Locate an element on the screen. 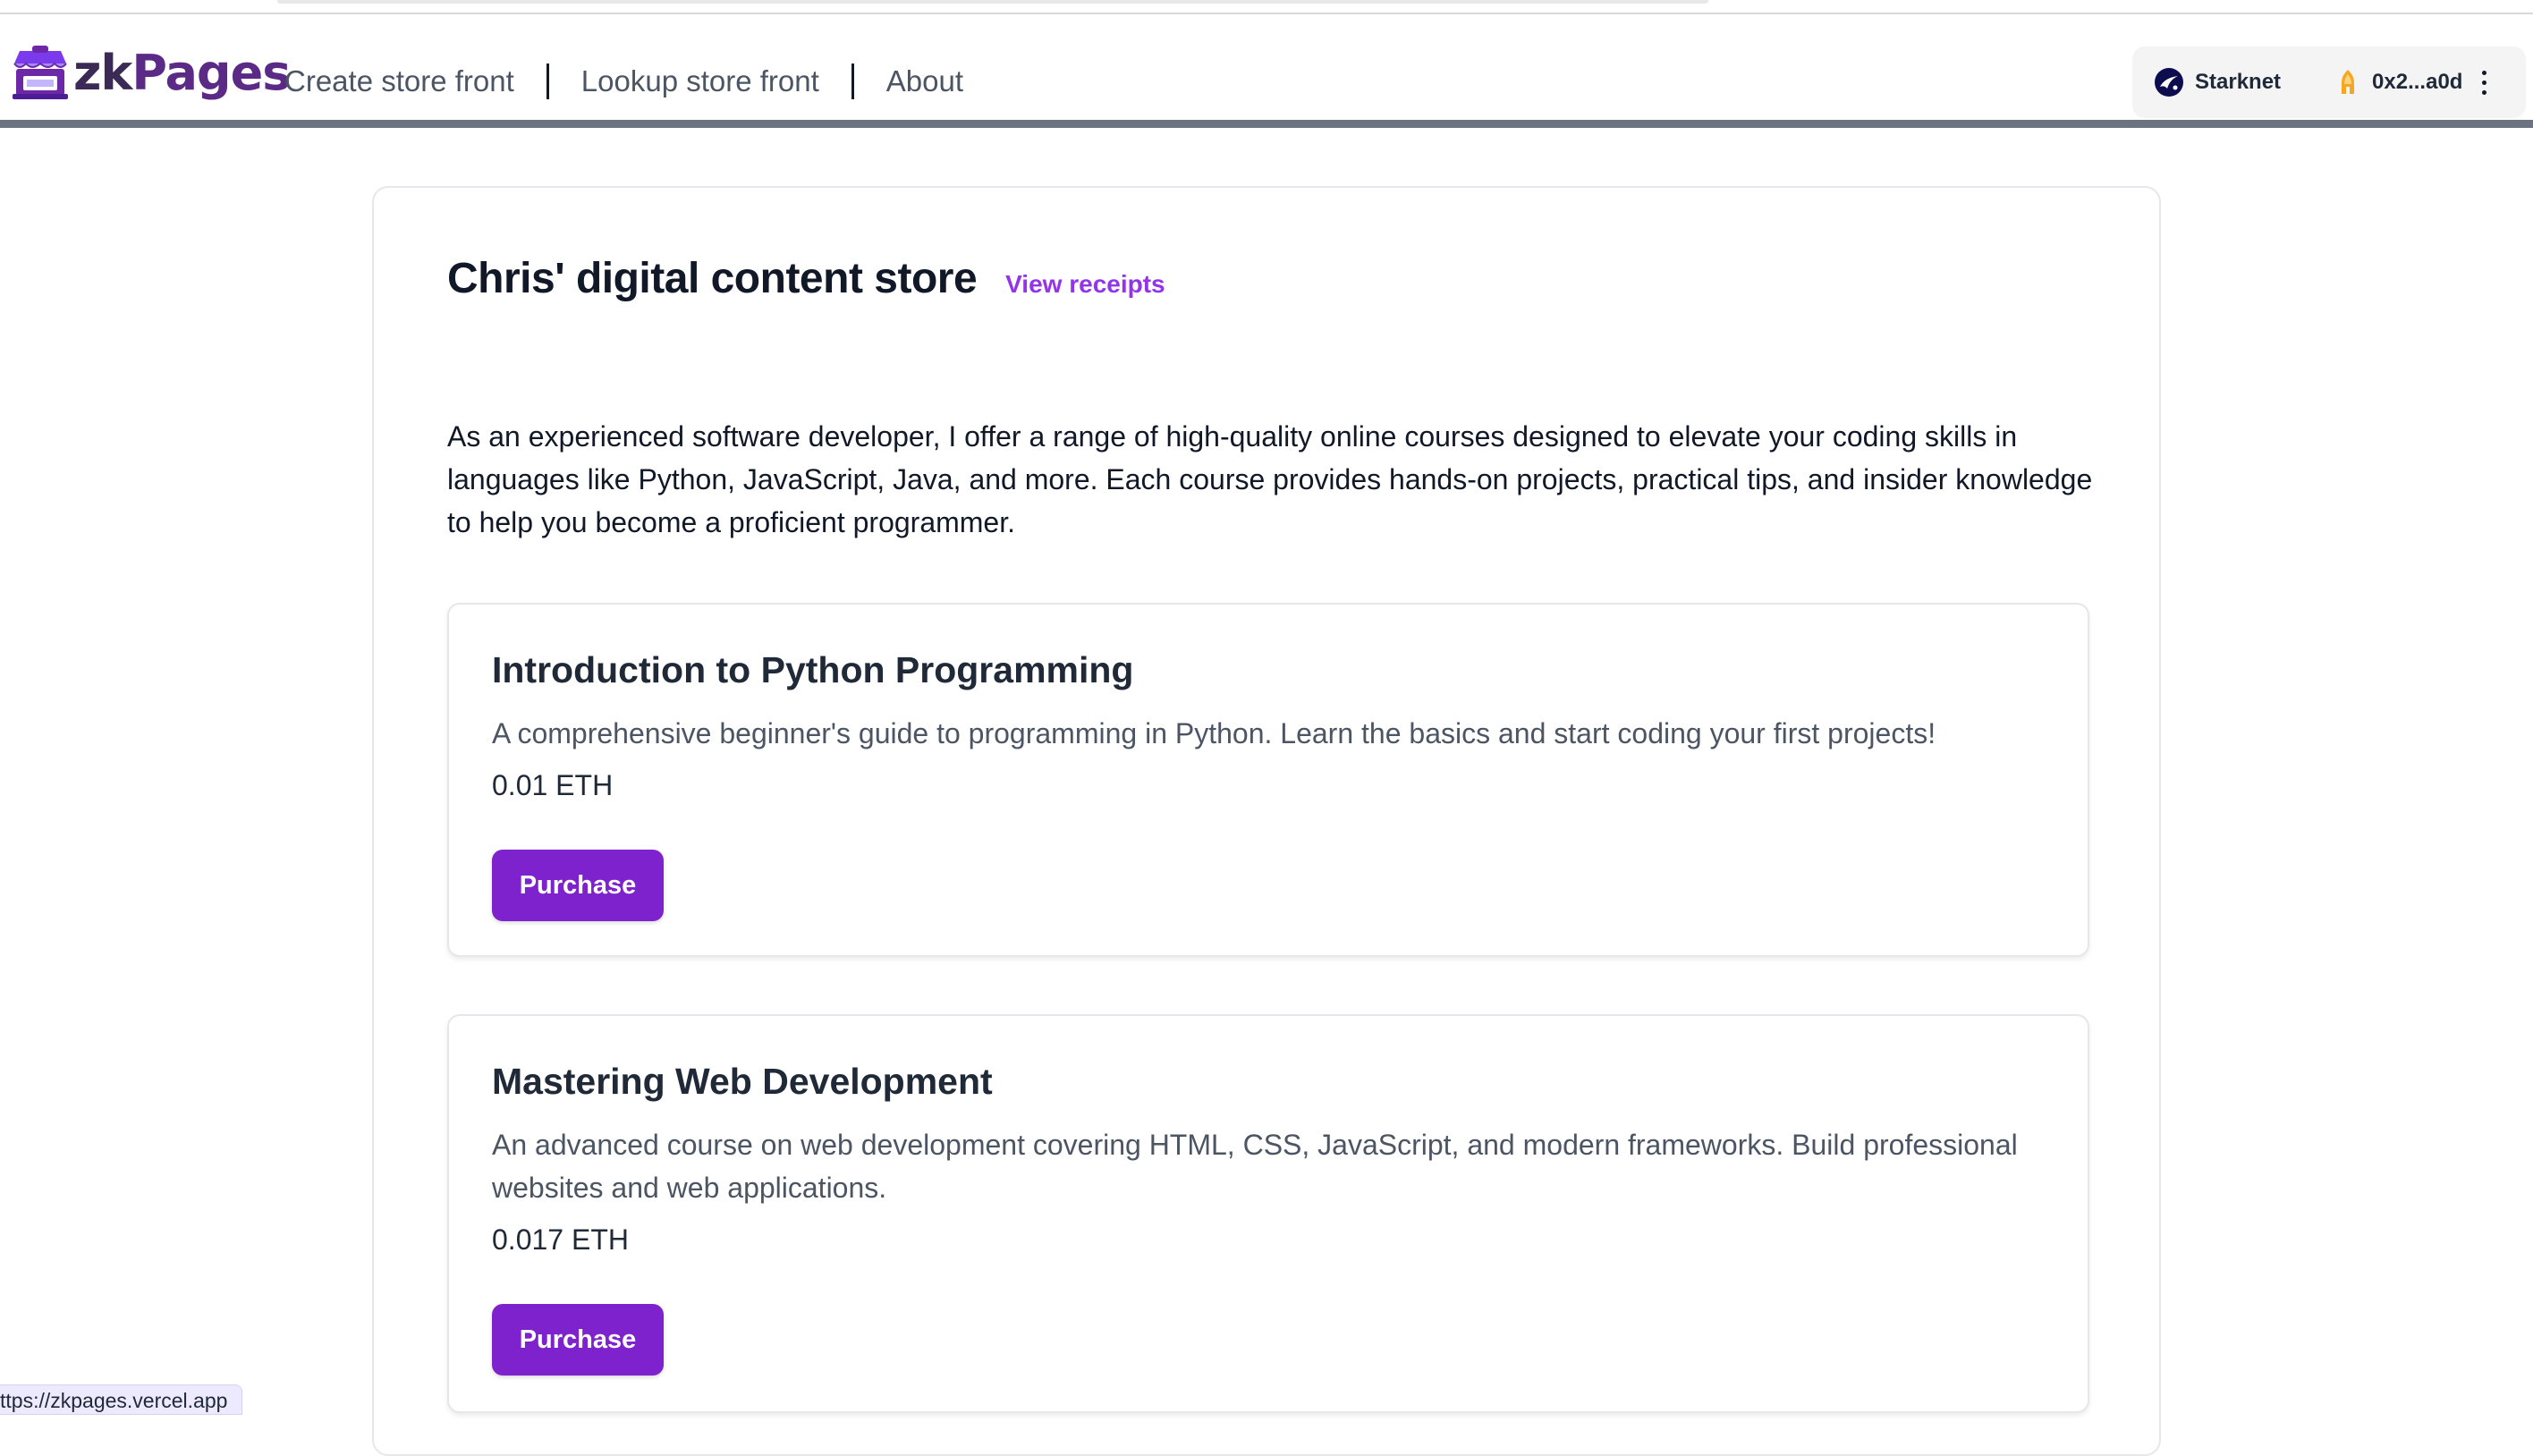 The width and height of the screenshot is (2533, 1456). status-bar-url: ttps://zkpages.vercel.app is located at coordinates (121, 1399).